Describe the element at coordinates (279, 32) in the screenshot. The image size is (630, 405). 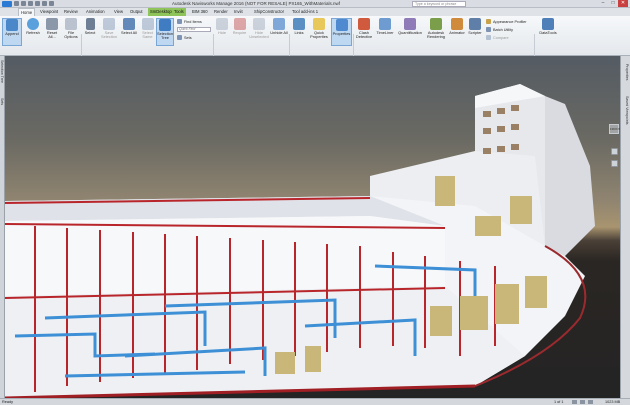
I see `unhide-all-button: Unhide All` at that location.